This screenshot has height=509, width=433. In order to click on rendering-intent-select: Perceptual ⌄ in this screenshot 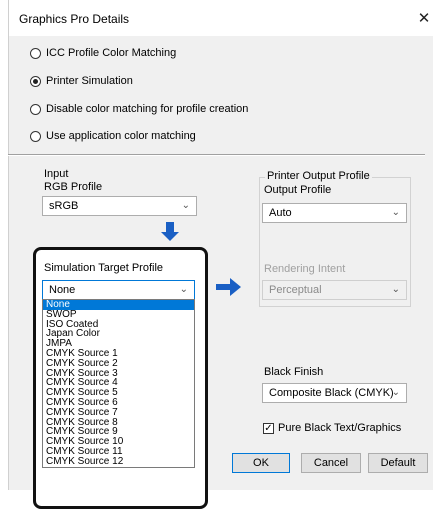, I will do `click(334, 290)`.